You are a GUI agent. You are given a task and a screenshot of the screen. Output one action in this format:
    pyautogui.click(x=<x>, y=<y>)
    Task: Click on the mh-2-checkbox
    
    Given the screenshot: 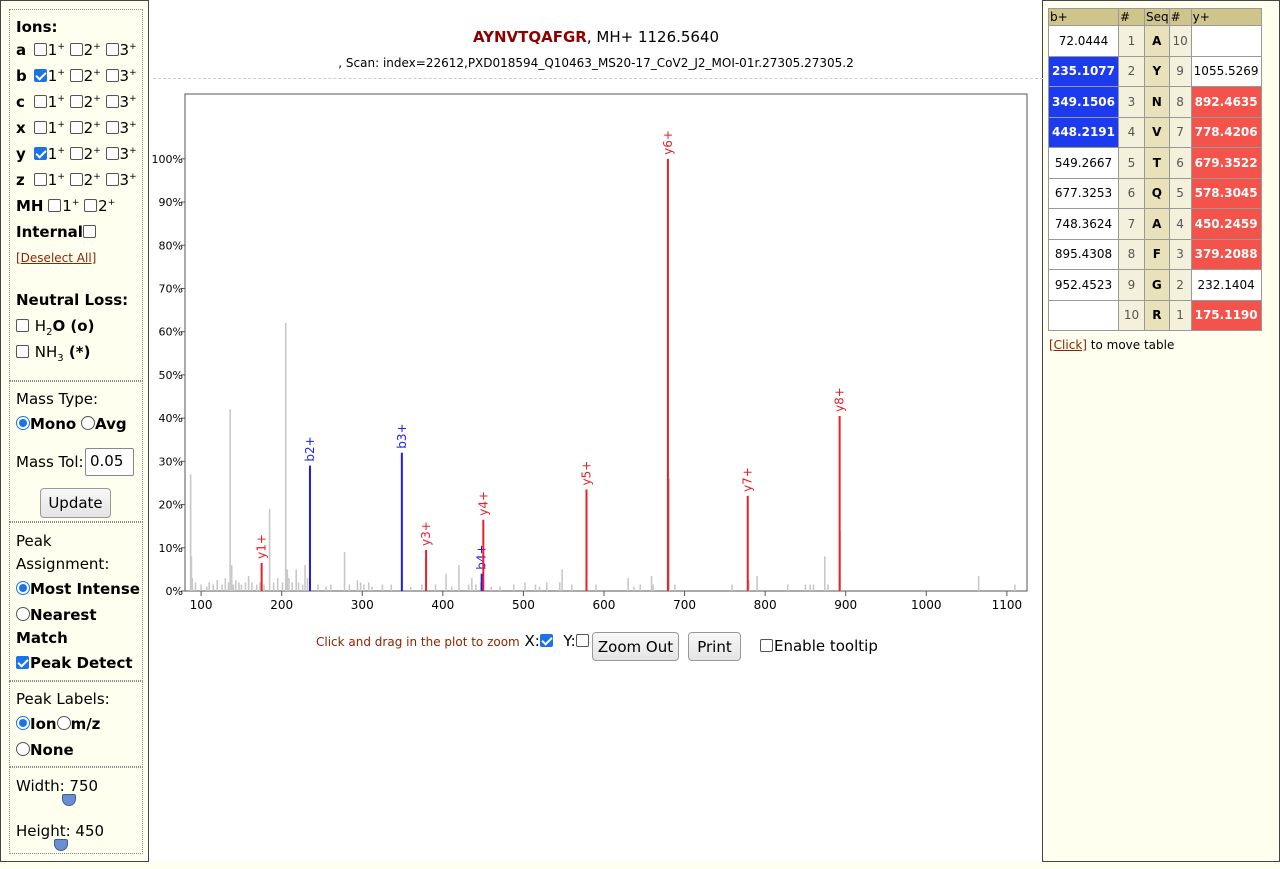 What is the action you would take?
    pyautogui.click(x=91, y=205)
    